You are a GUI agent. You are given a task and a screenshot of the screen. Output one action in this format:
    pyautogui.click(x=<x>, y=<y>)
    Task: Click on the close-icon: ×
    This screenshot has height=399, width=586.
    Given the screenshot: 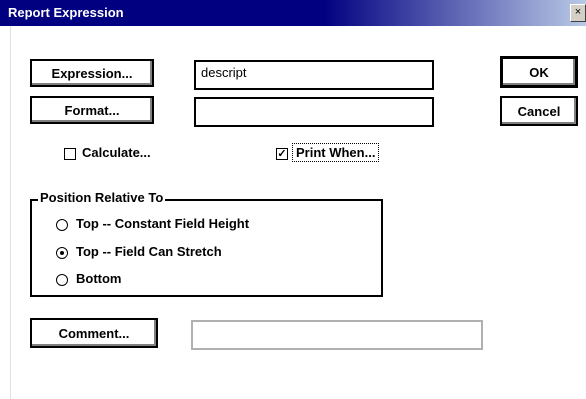 What is the action you would take?
    pyautogui.click(x=578, y=13)
    